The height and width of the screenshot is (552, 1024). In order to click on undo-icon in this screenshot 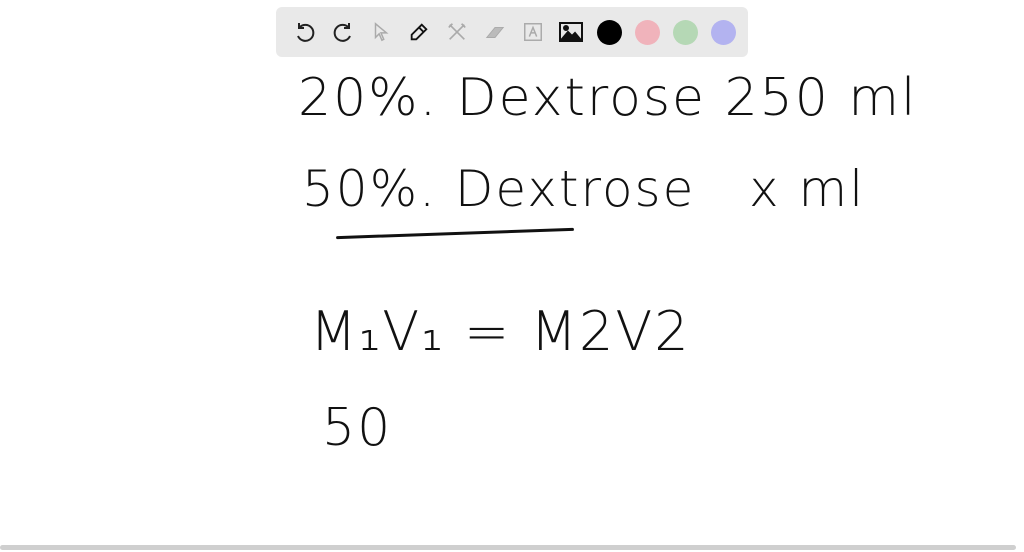, I will do `click(306, 32)`.